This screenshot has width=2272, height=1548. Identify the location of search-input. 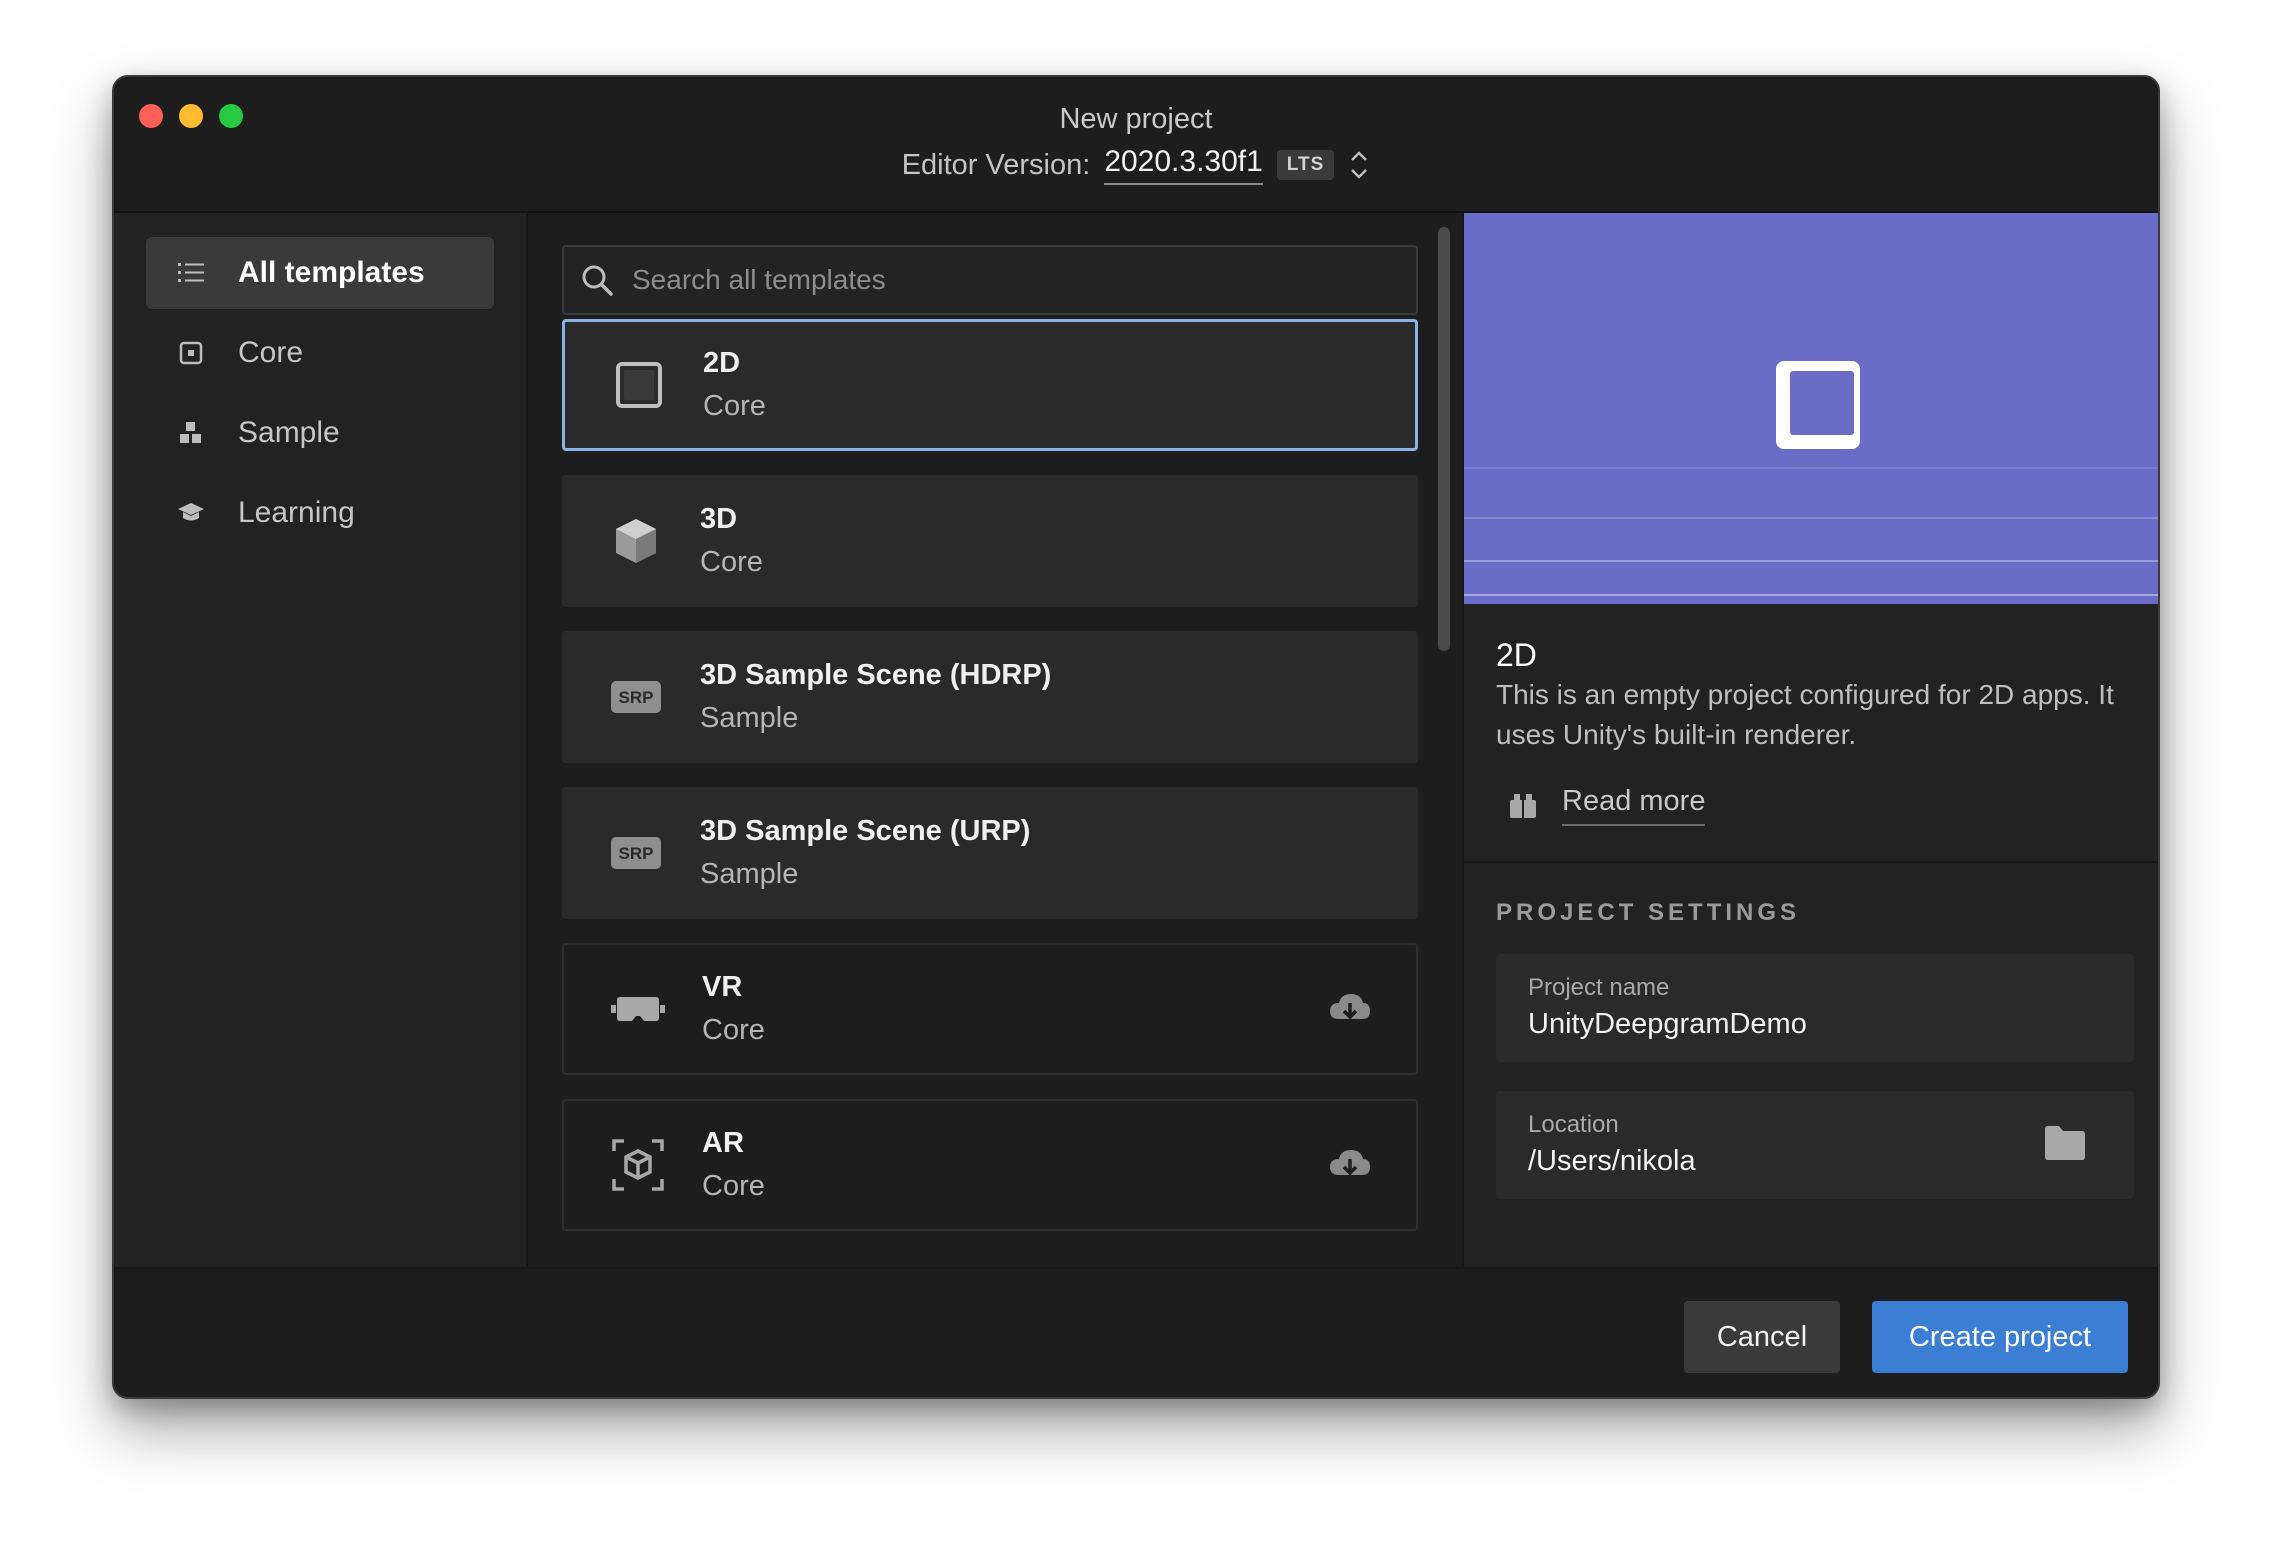
(1012, 280).